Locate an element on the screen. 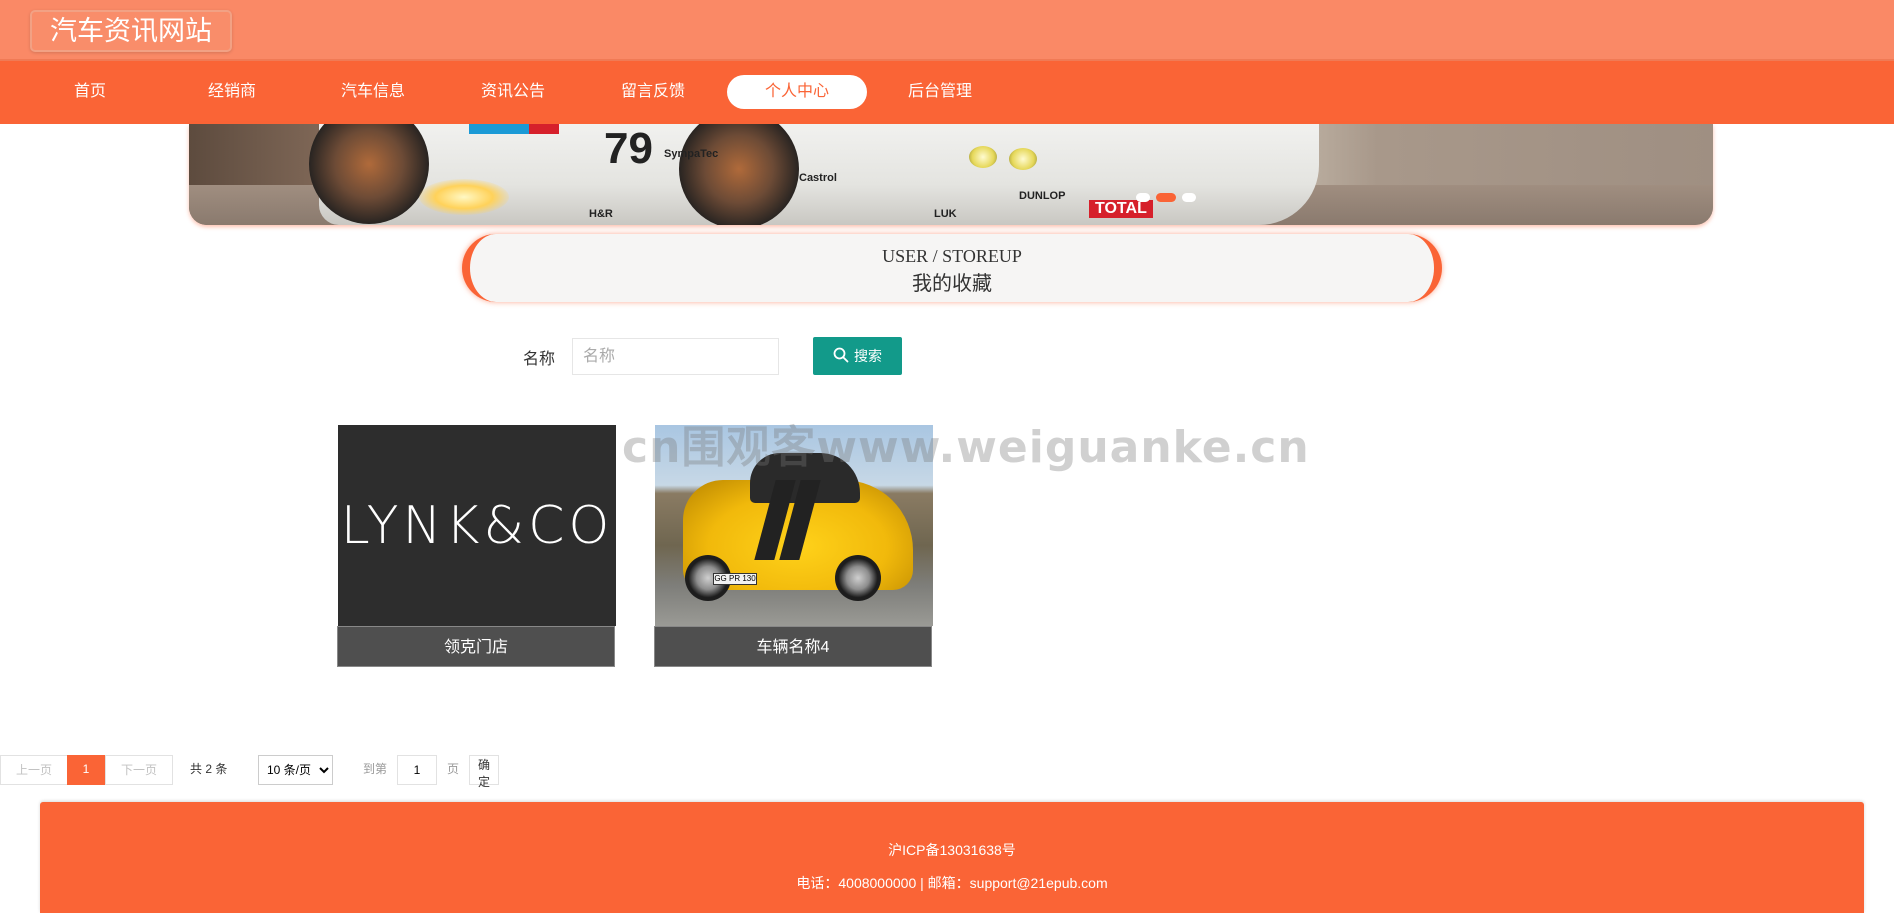 The image size is (1894, 913). banner-exhaust-flame is located at coordinates (464, 197).